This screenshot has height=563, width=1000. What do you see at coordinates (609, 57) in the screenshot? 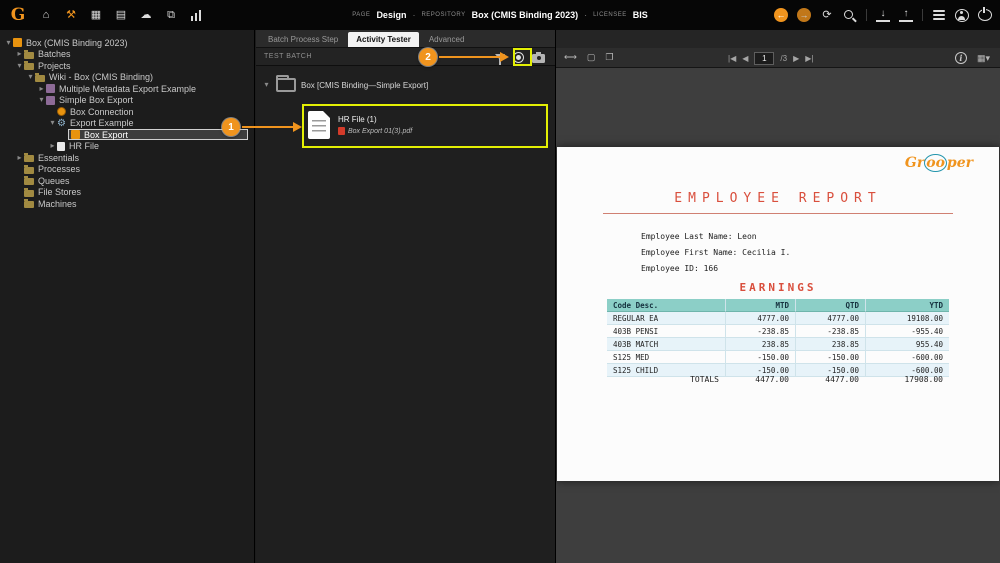
I see `thumbnails-icon: ❐` at bounding box center [609, 57].